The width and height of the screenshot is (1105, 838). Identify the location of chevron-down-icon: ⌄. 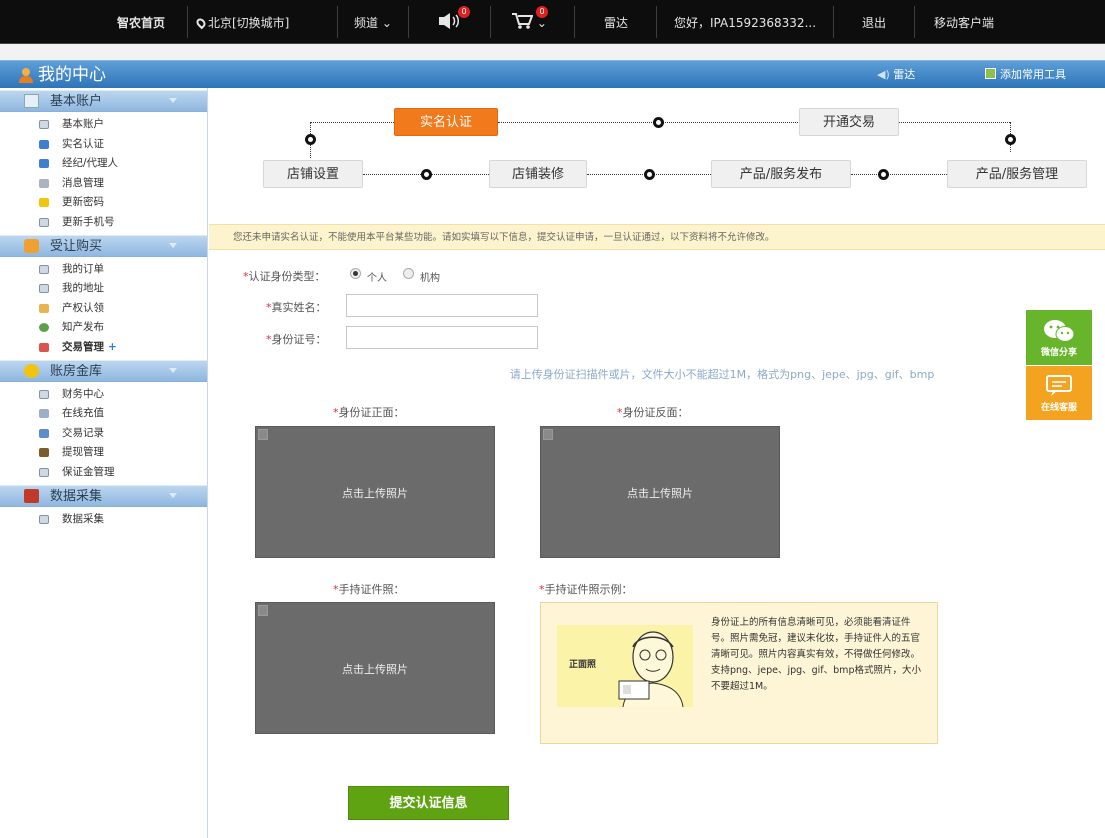
(386, 23).